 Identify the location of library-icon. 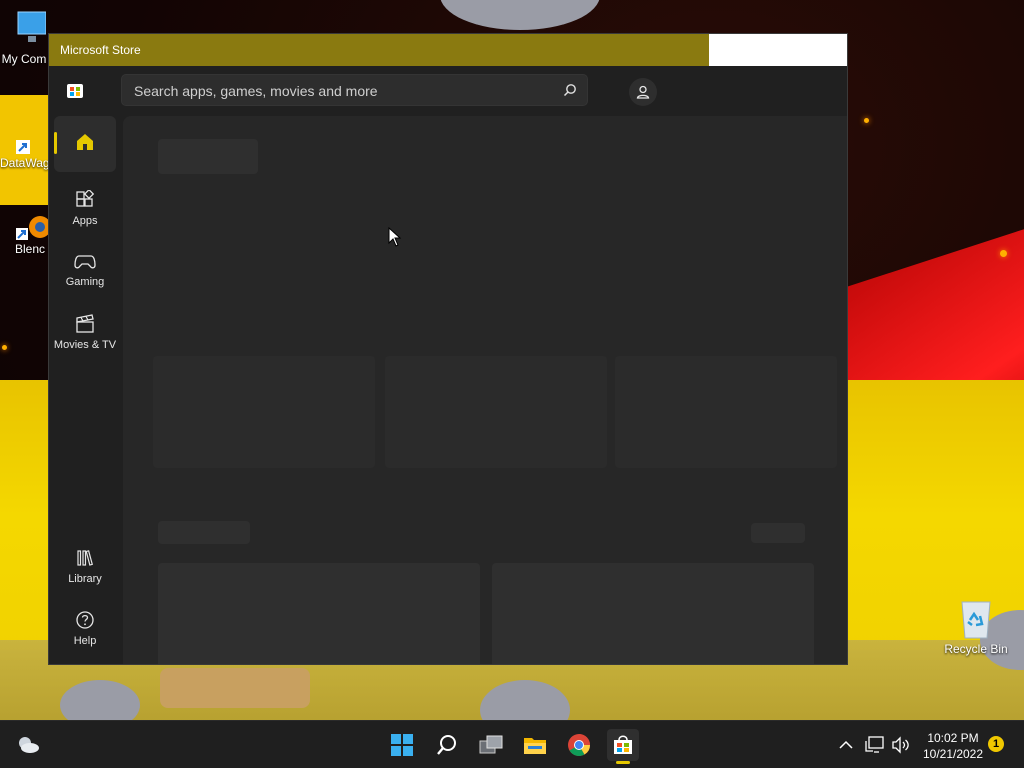
(85, 557).